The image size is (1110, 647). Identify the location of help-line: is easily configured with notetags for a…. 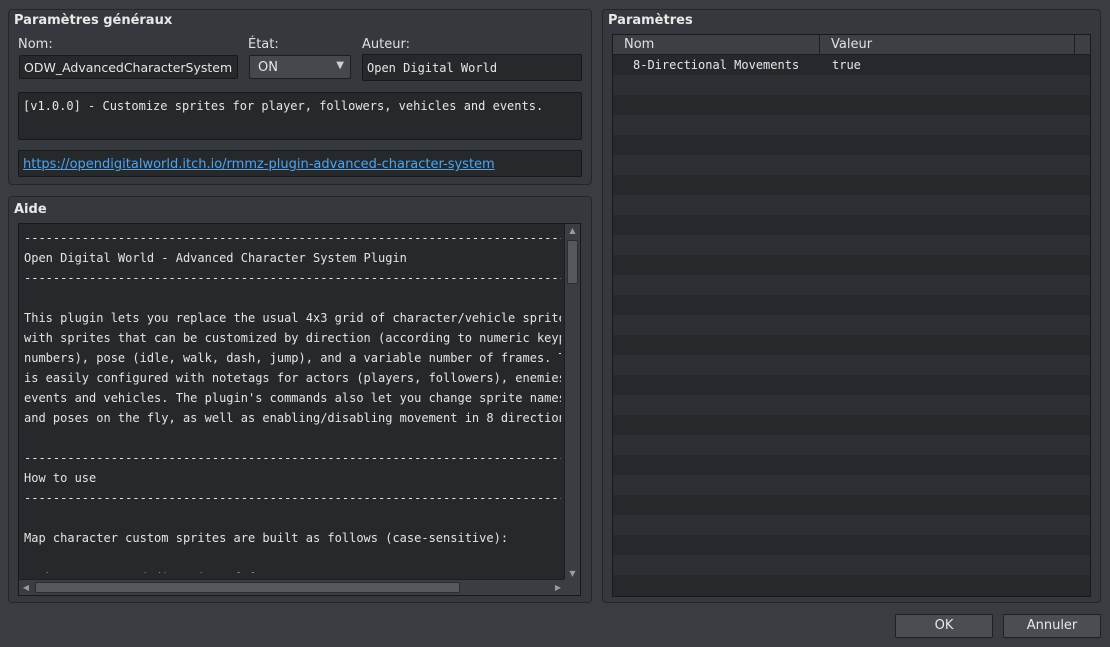
(292, 378).